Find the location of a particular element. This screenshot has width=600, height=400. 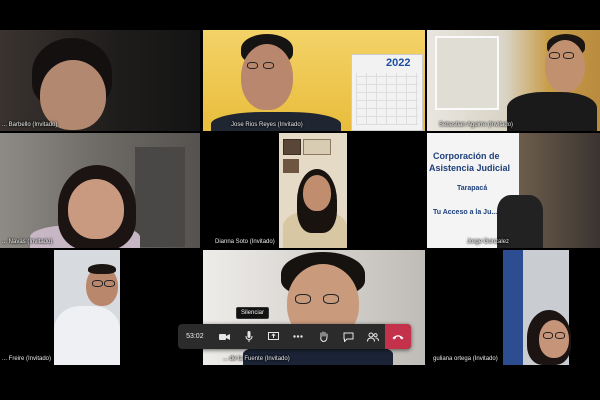

chat-button is located at coordinates (348, 336).